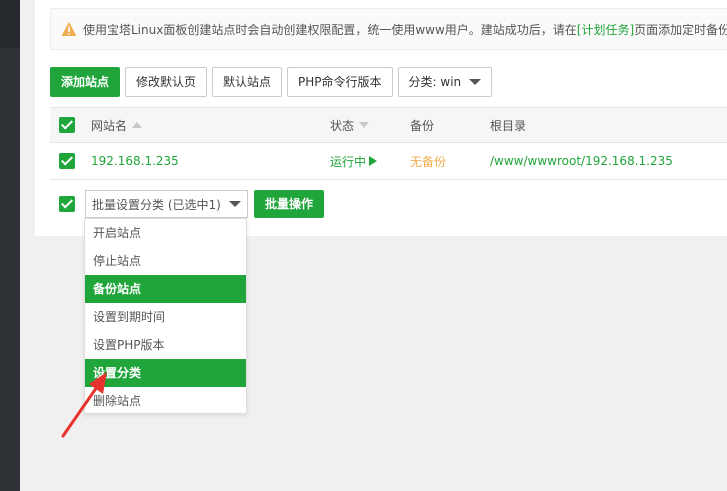 Image resolution: width=727 pixels, height=491 pixels. What do you see at coordinates (165, 345) in the screenshot?
I see `dropdown-option-set-php-version: 设置PHP版本` at bounding box center [165, 345].